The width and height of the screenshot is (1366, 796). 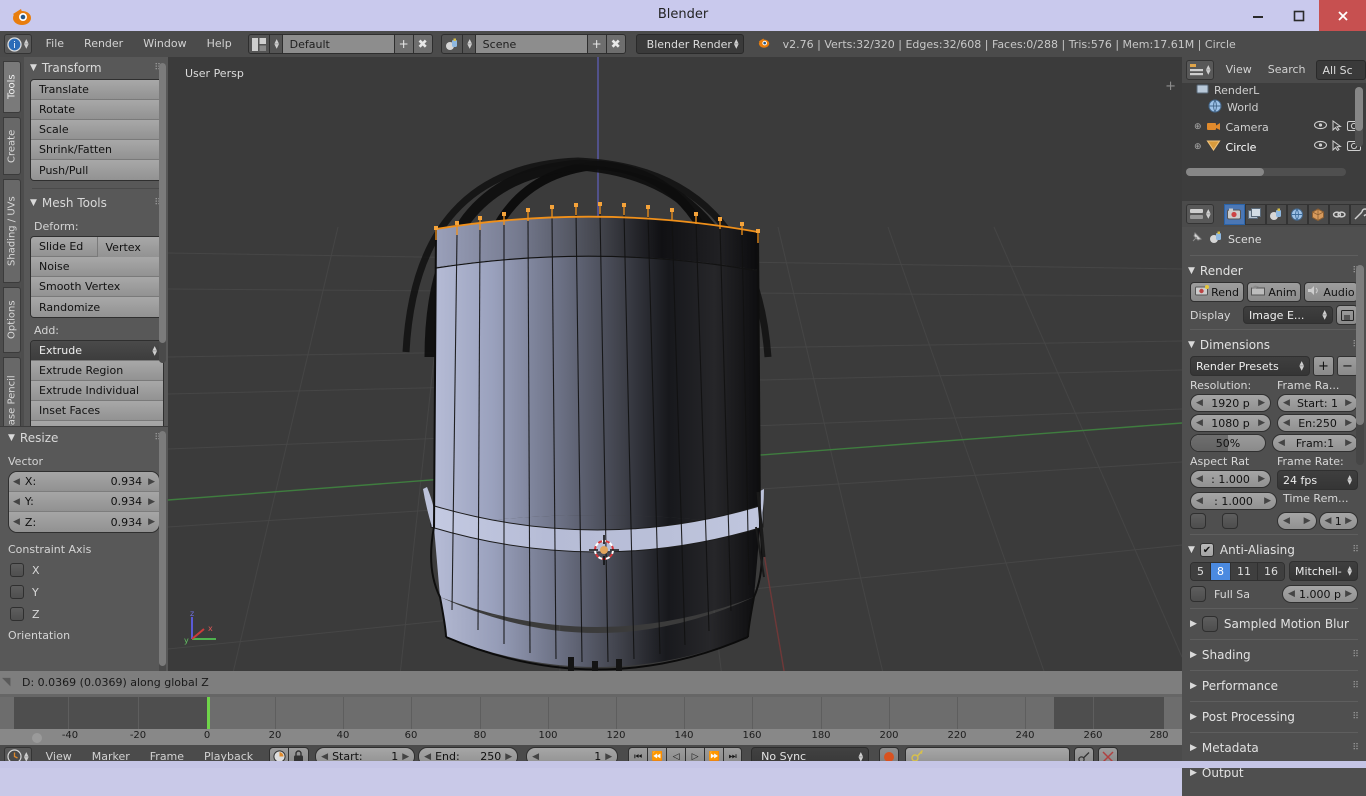 What do you see at coordinates (97, 371) in the screenshot?
I see `extrude-region-button: Extrude Region` at bounding box center [97, 371].